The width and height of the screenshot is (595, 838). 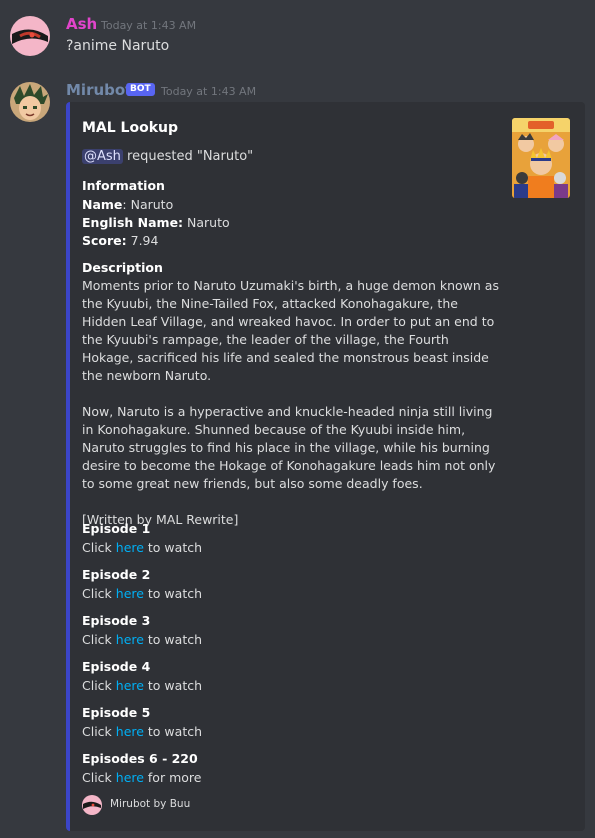 I want to click on episode-5-line: Click here to watch, so click(x=142, y=731).